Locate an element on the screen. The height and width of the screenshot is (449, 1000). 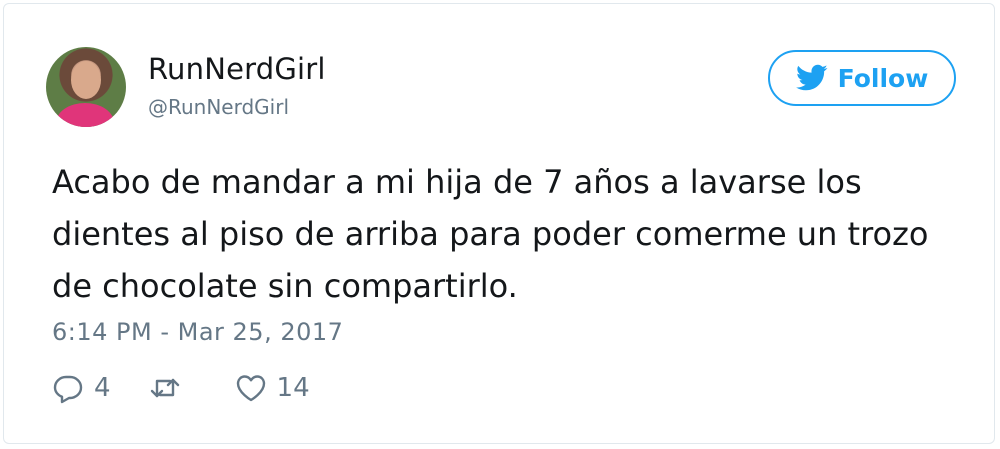
like-count: 14 is located at coordinates (293, 388).